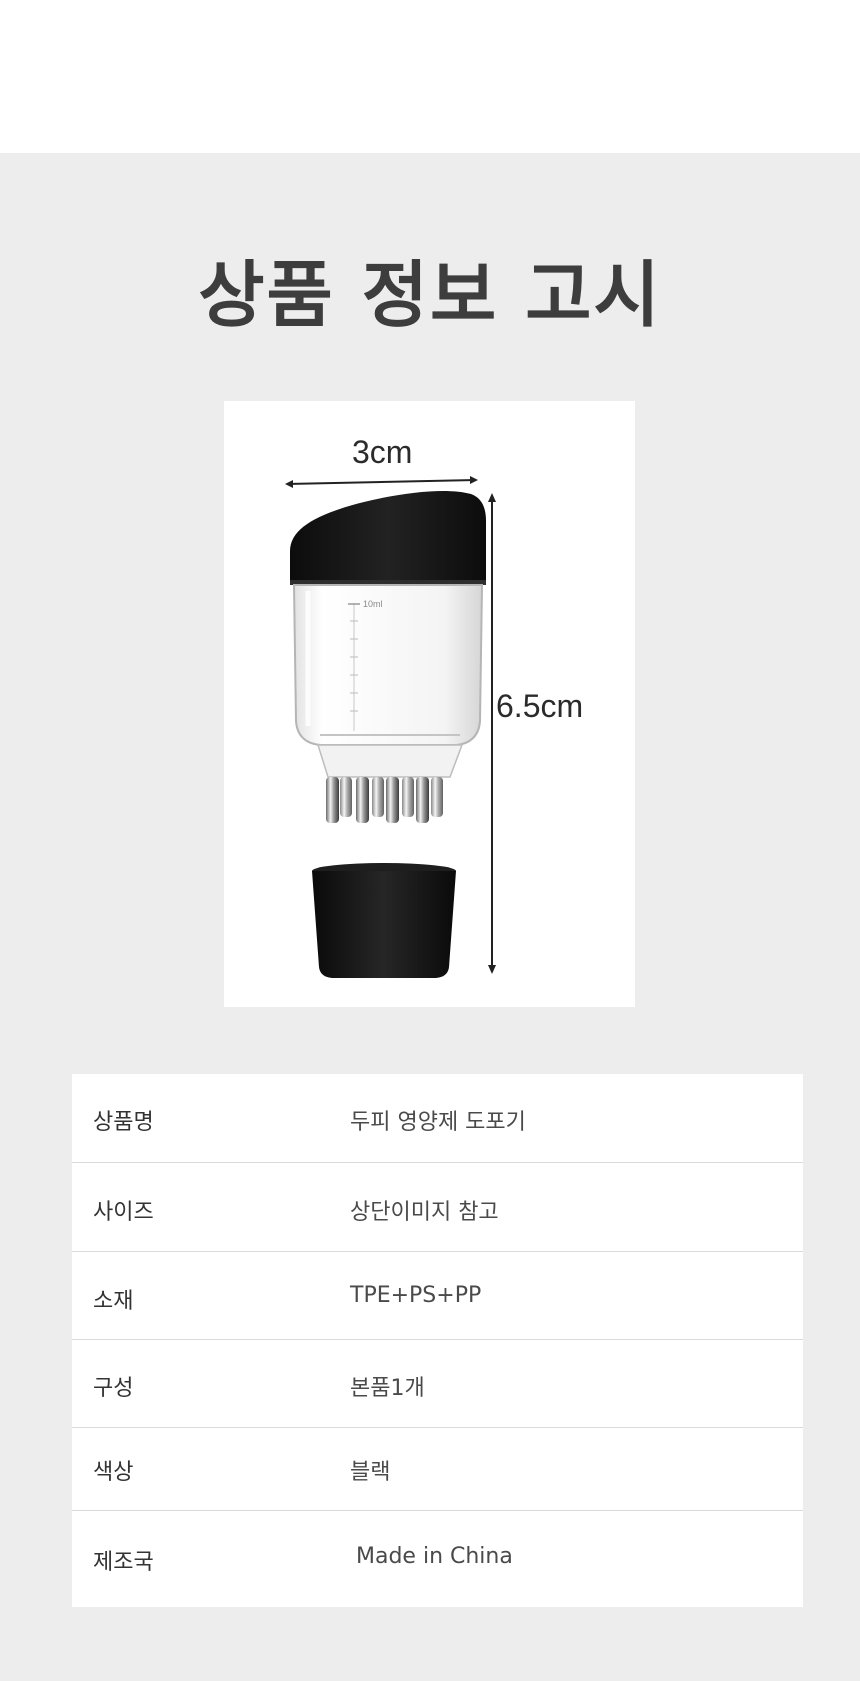 The height and width of the screenshot is (1681, 860). What do you see at coordinates (113, 1388) in the screenshot?
I see `info-label: 구성` at bounding box center [113, 1388].